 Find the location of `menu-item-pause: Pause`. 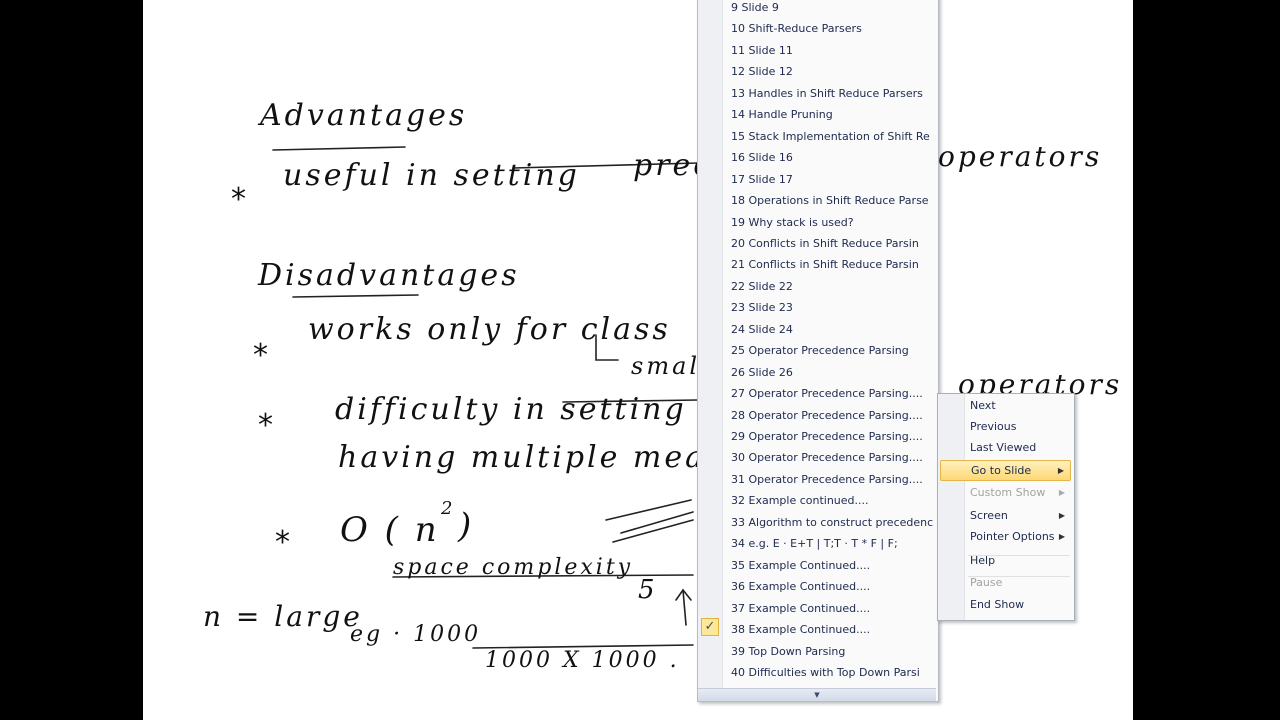

menu-item-pause: Pause is located at coordinates (1005, 582).